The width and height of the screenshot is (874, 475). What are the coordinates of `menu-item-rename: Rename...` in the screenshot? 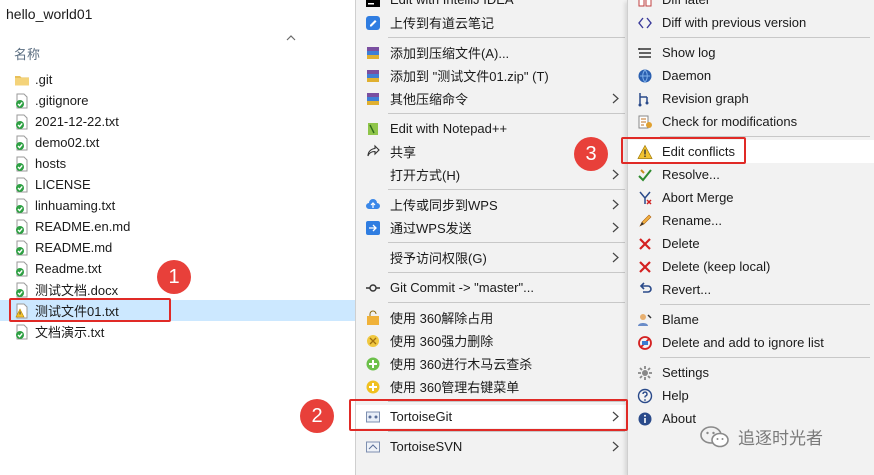 It's located at (751, 220).